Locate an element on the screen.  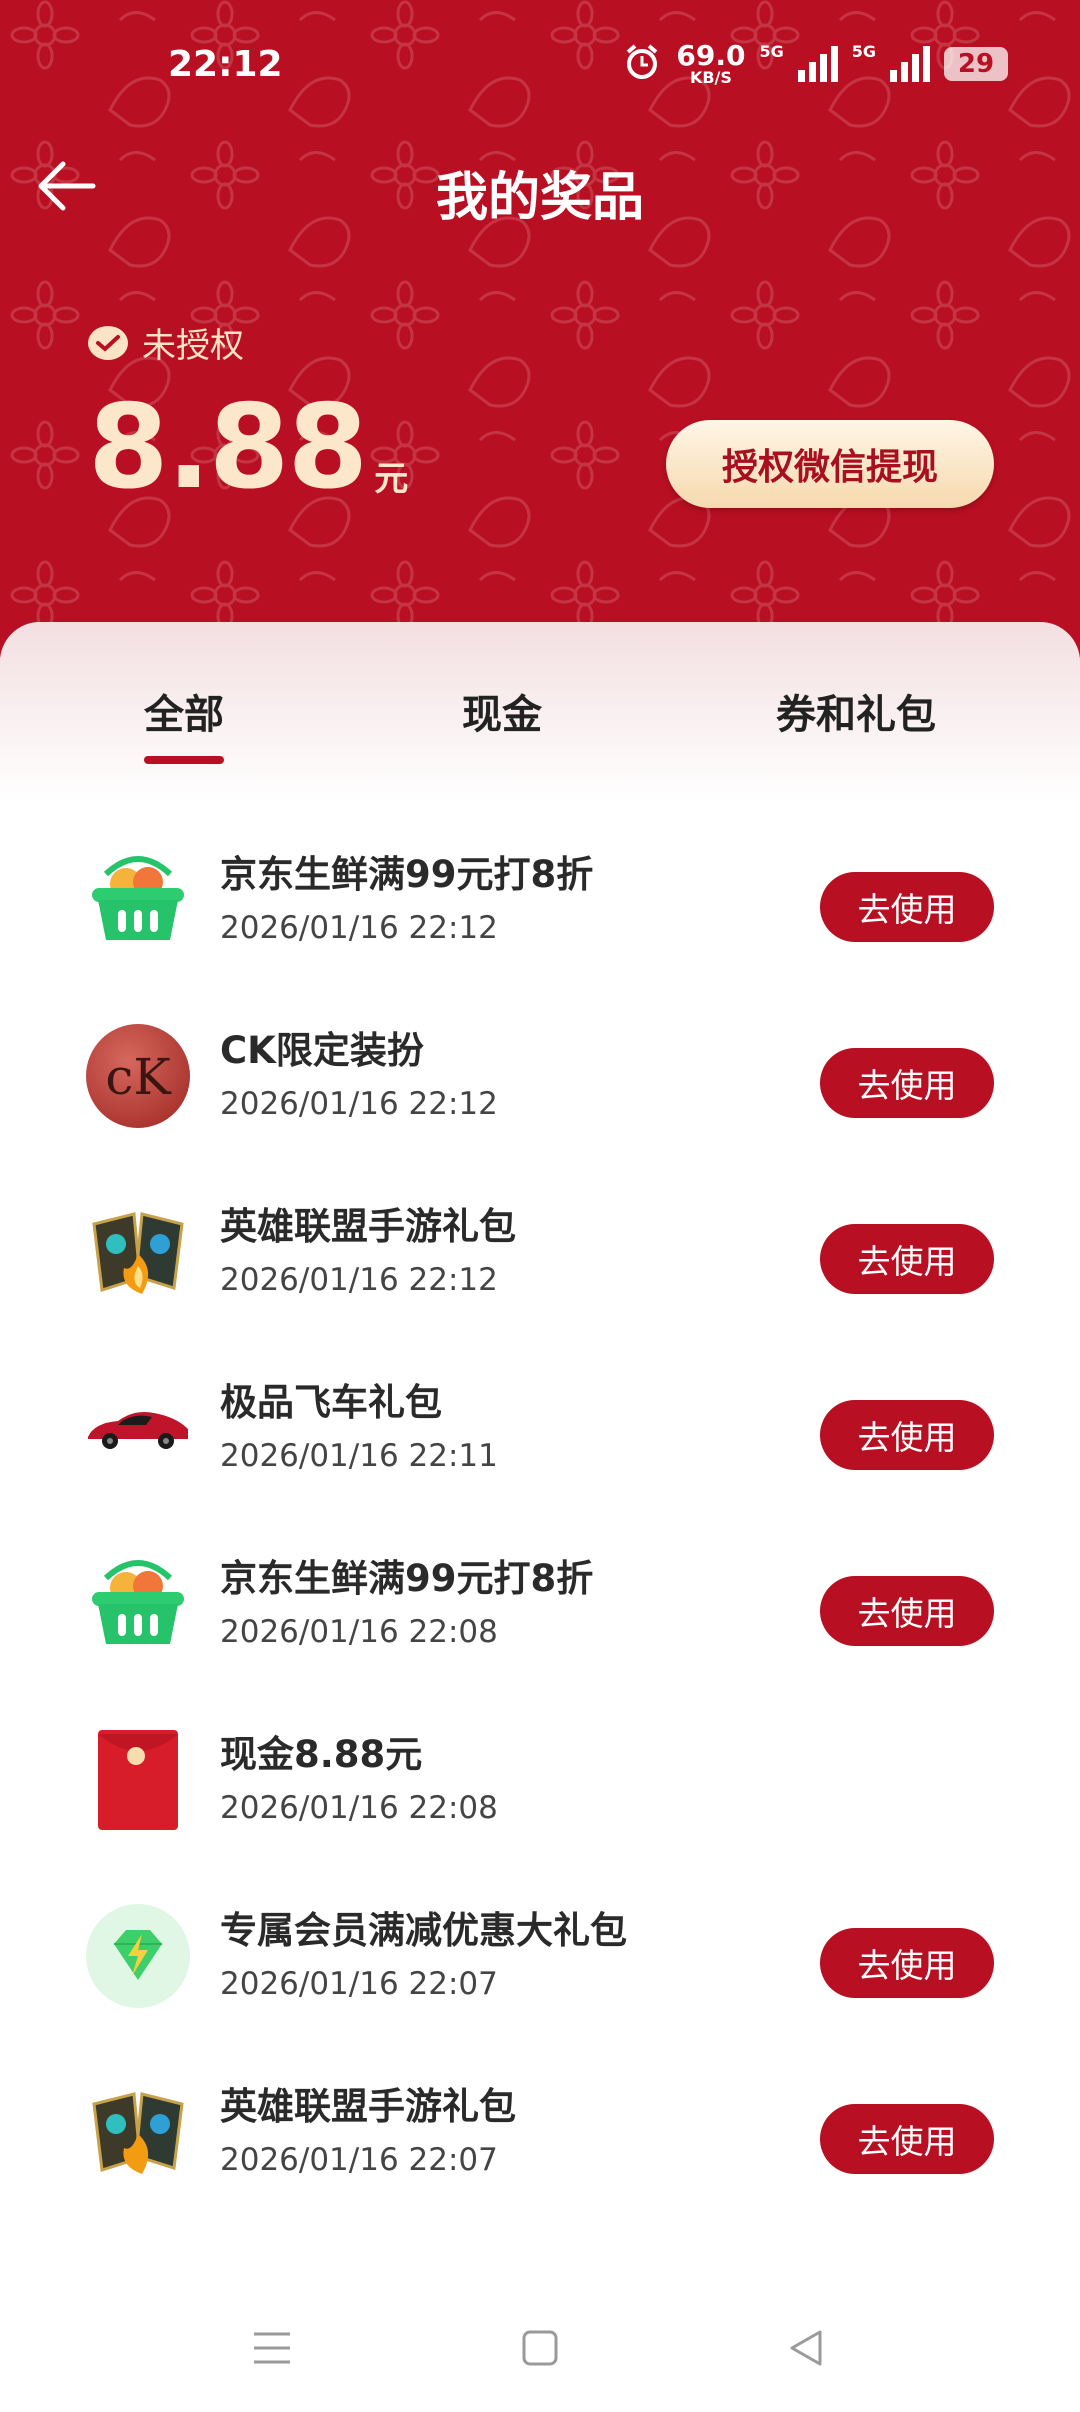
prize-item: cK CK限定装扮 2026/01/16 22:12 去使用 is located at coordinates (540, 1086).